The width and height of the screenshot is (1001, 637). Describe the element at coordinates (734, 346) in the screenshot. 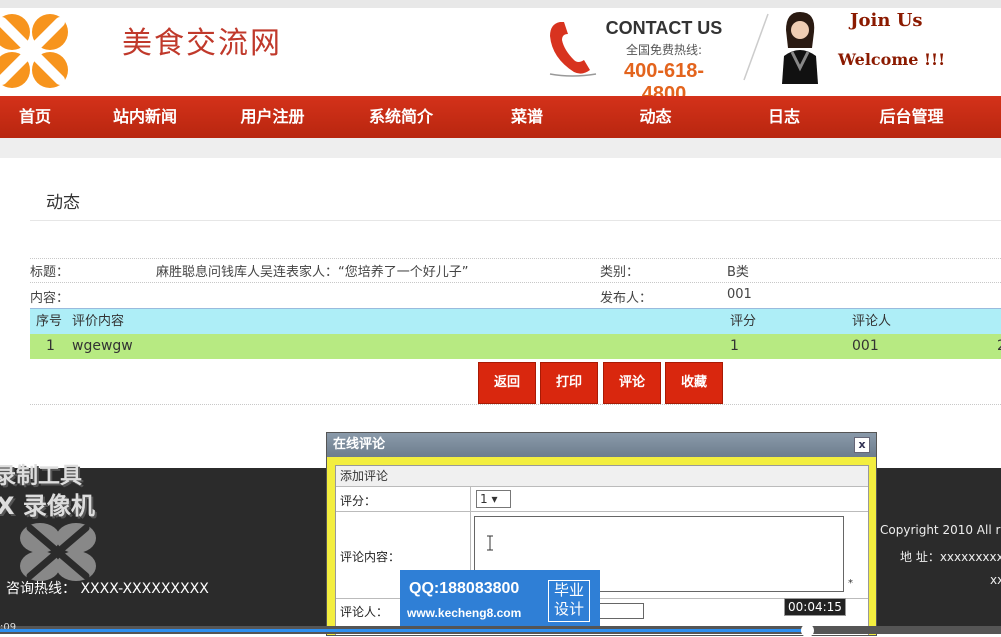

I see `row-score: 1` at that location.